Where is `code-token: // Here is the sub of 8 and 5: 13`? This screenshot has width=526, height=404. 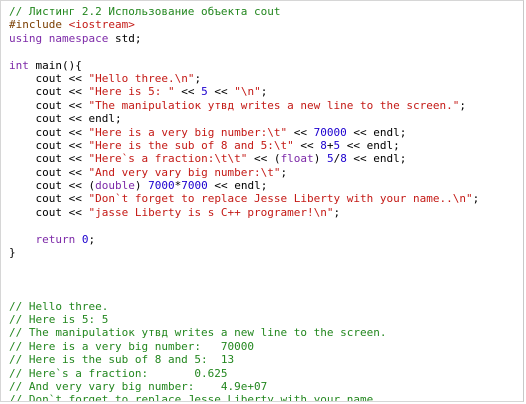 code-token: // Here is the sub of 8 and 5: 13 is located at coordinates (122, 360).